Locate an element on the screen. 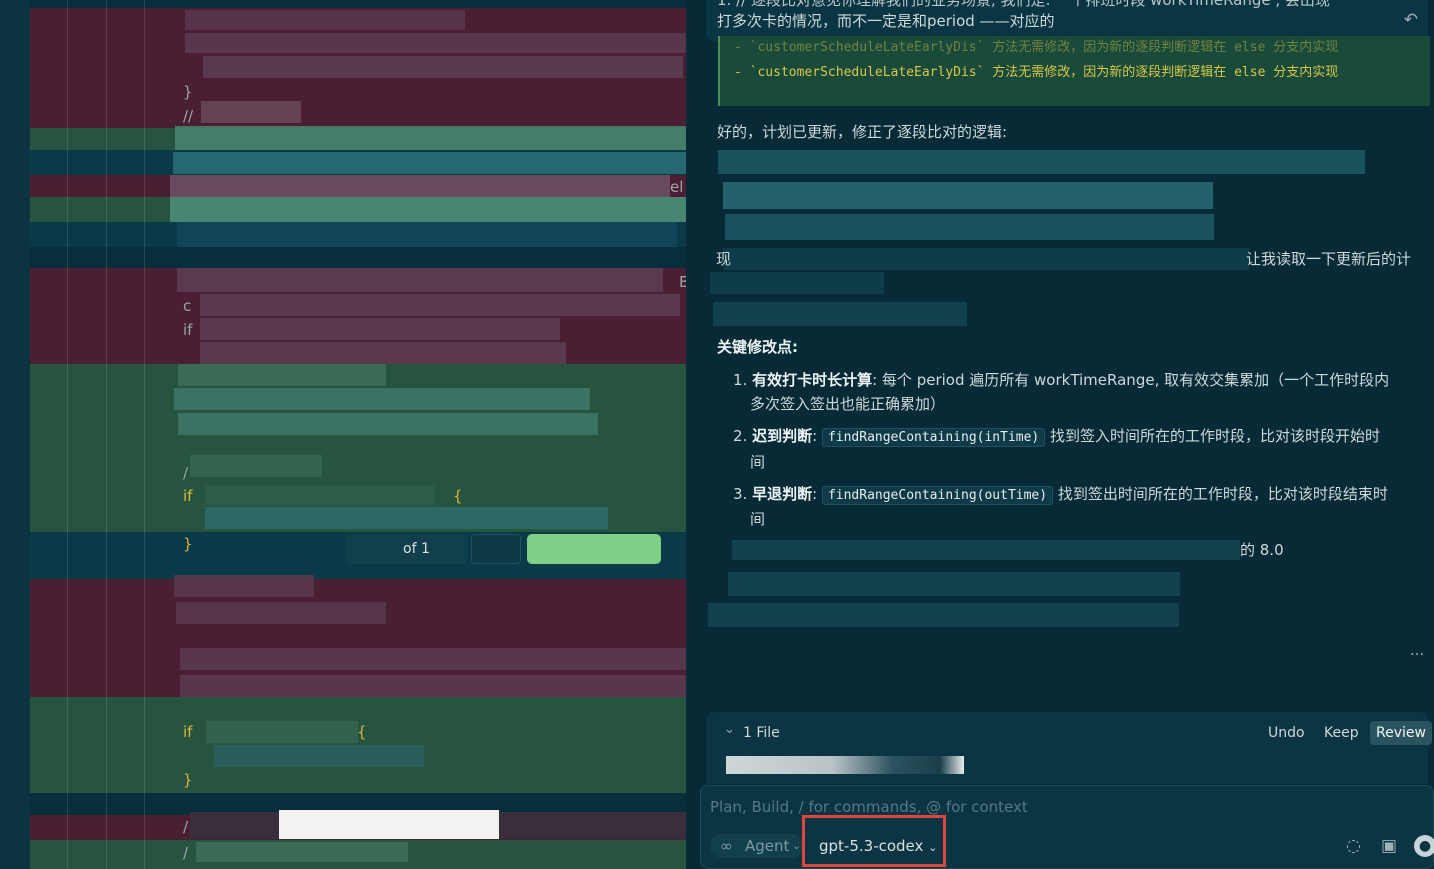  code-char: c is located at coordinates (187, 306).